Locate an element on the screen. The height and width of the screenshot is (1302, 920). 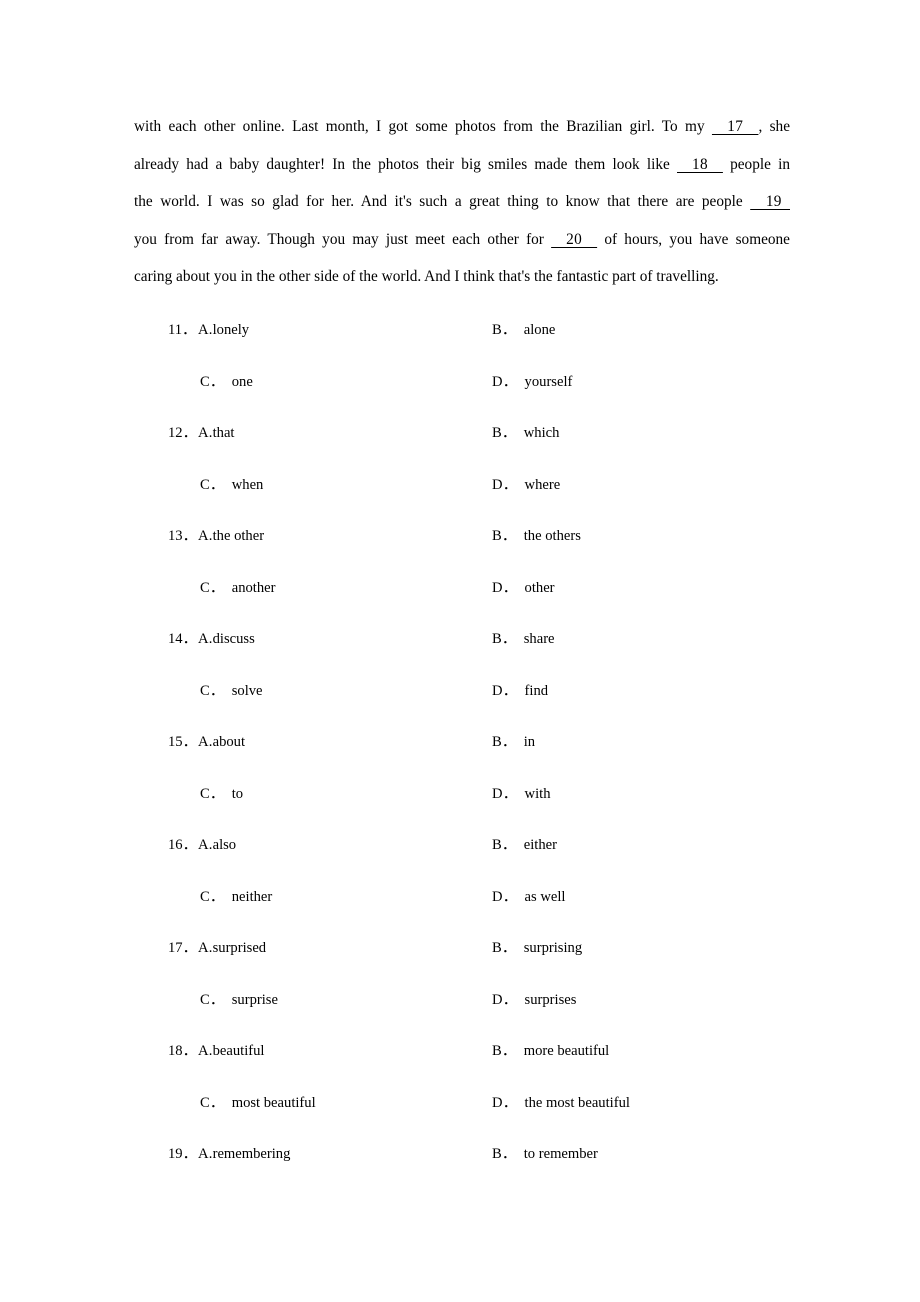
option-b-text: surprising is located at coordinates (553, 948).